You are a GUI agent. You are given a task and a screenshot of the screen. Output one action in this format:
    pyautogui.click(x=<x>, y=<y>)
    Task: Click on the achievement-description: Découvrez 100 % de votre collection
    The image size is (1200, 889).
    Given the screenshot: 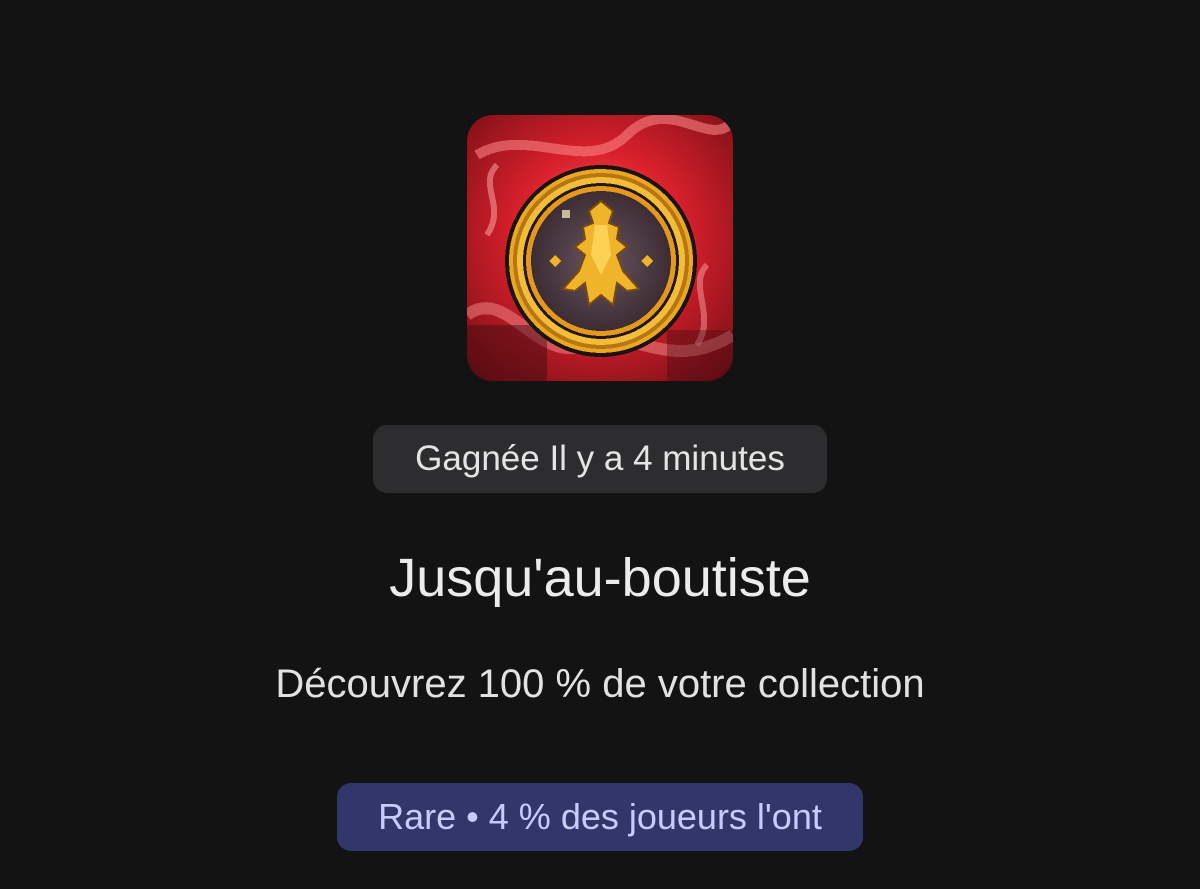 What is the action you would take?
    pyautogui.click(x=600, y=684)
    